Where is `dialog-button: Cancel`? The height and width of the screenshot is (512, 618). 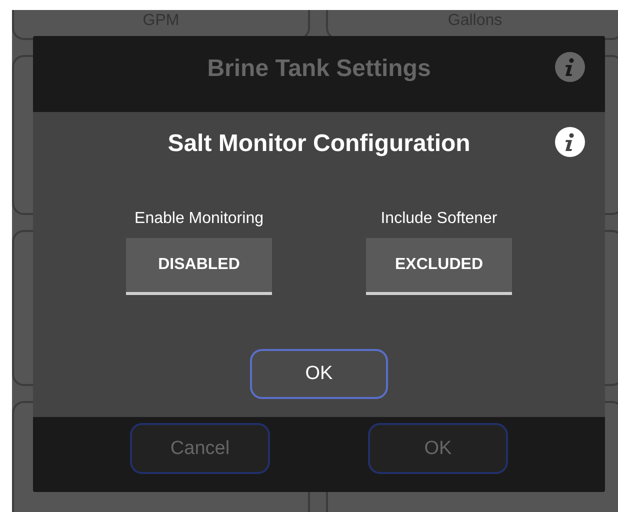
dialog-button: Cancel is located at coordinates (200, 448).